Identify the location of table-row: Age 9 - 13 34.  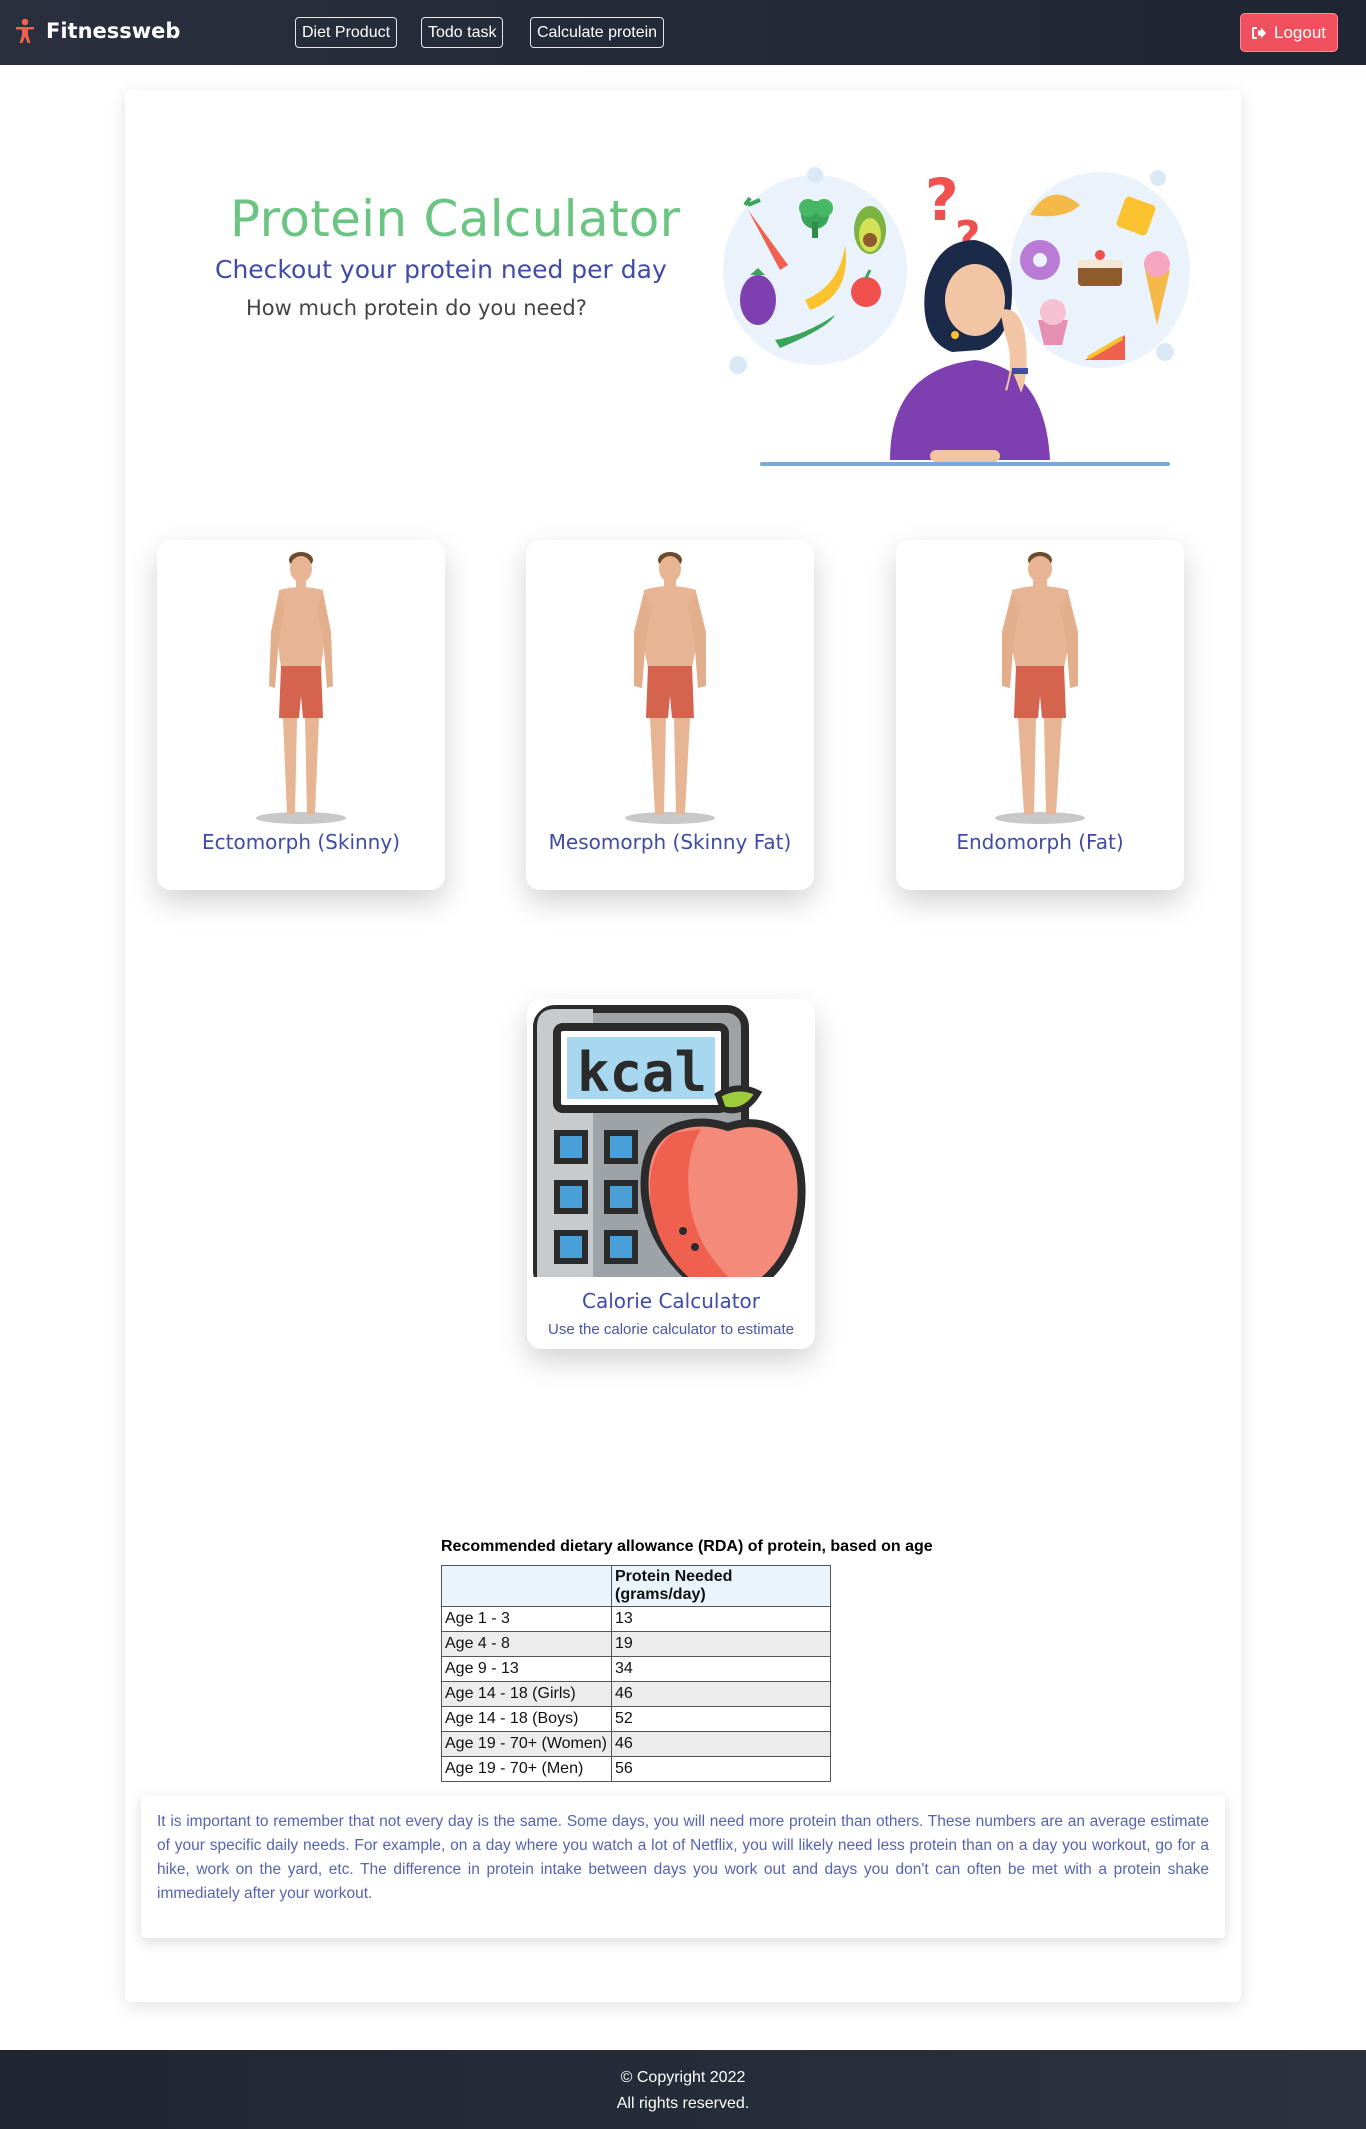
(636, 1669).